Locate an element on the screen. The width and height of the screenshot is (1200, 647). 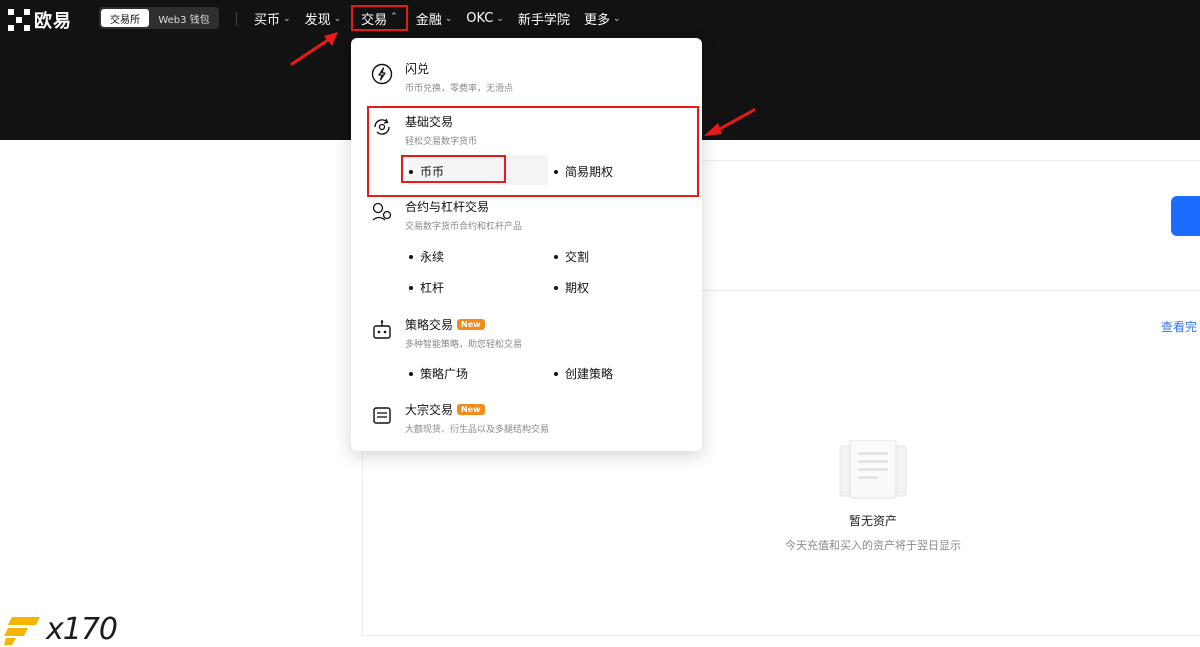
menu-section-strategy: 策略交易 New 多种智能策略，助您轻松交易 is located at coordinates (446, 333).